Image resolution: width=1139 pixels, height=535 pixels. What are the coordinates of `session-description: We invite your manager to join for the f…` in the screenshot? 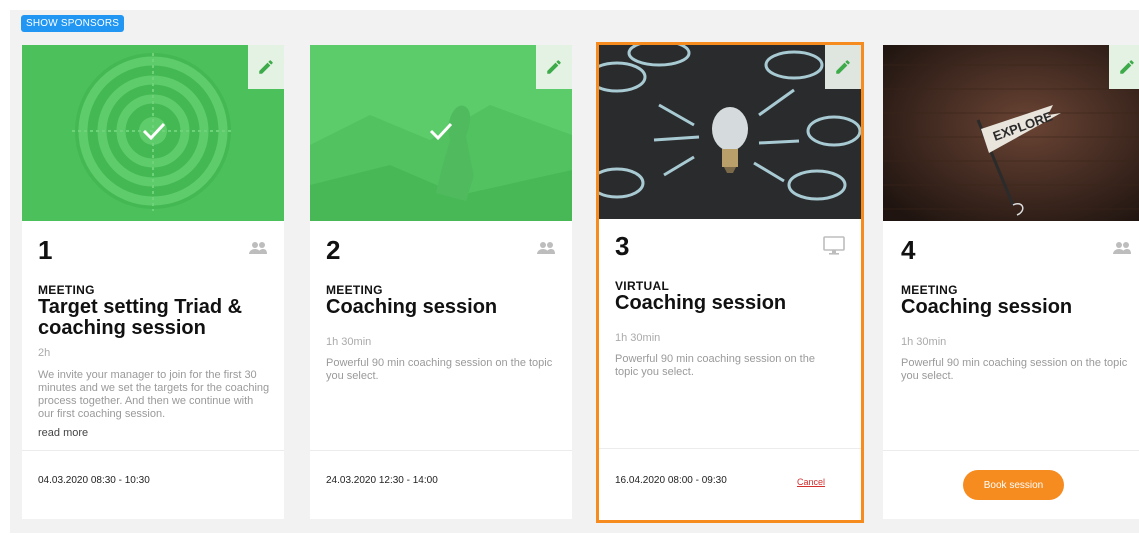 It's located at (154, 394).